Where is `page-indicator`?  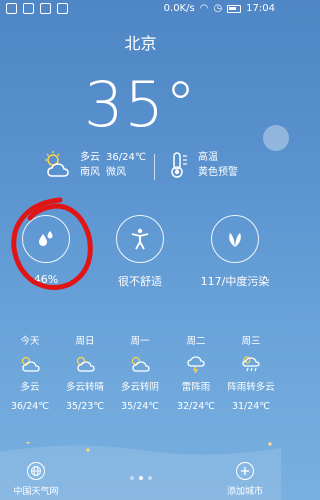 page-indicator is located at coordinates (141, 478).